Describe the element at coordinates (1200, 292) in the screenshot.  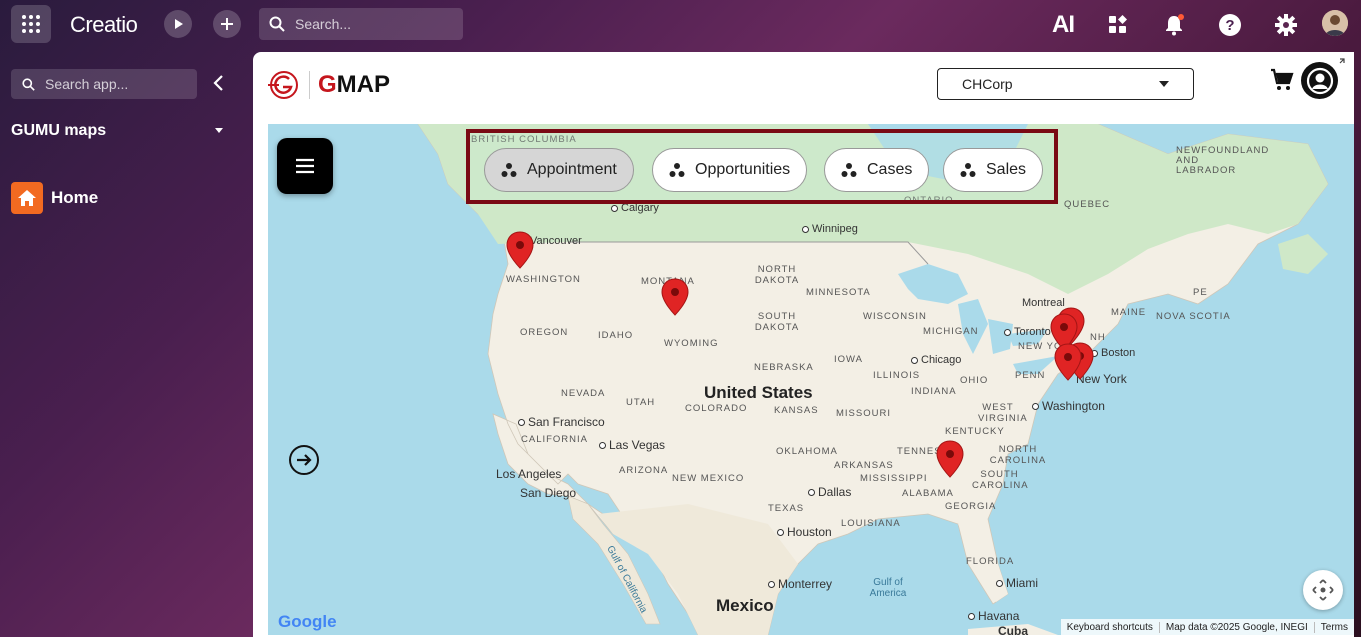
I see `map-label: PE` at that location.